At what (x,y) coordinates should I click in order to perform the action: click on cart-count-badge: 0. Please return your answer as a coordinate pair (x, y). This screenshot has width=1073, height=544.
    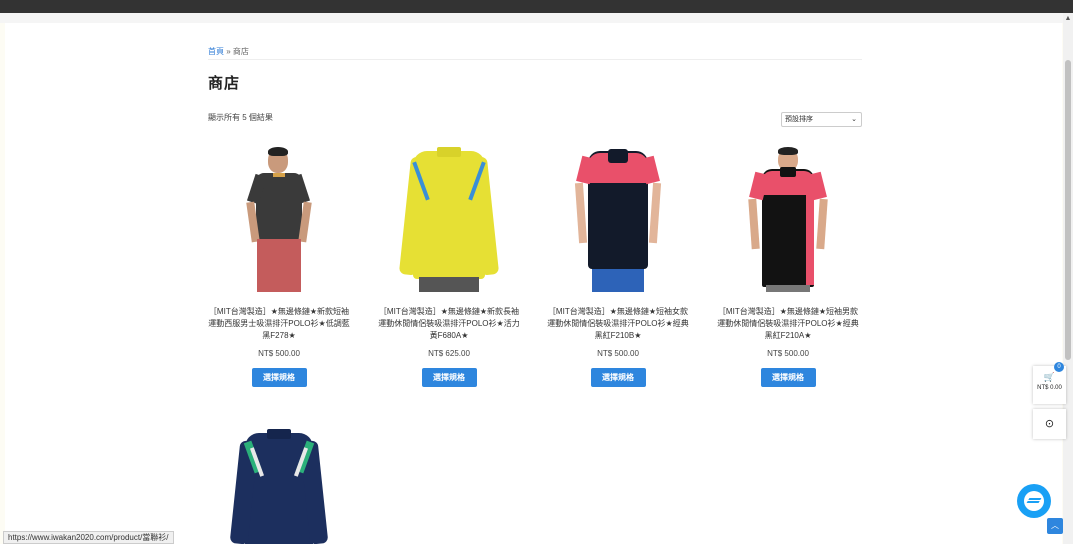
    Looking at the image, I should click on (1059, 367).